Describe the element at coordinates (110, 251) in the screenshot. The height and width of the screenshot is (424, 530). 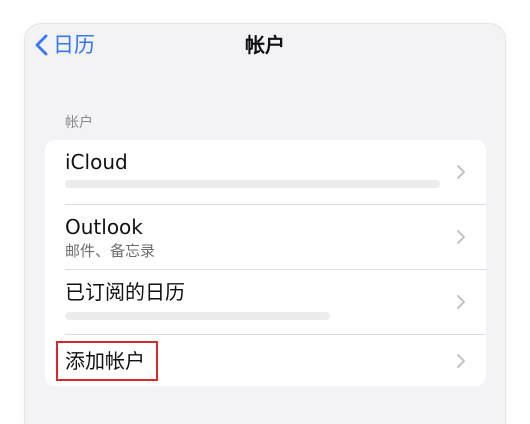
I see `account-subtitle: 邮件、备忘录` at that location.